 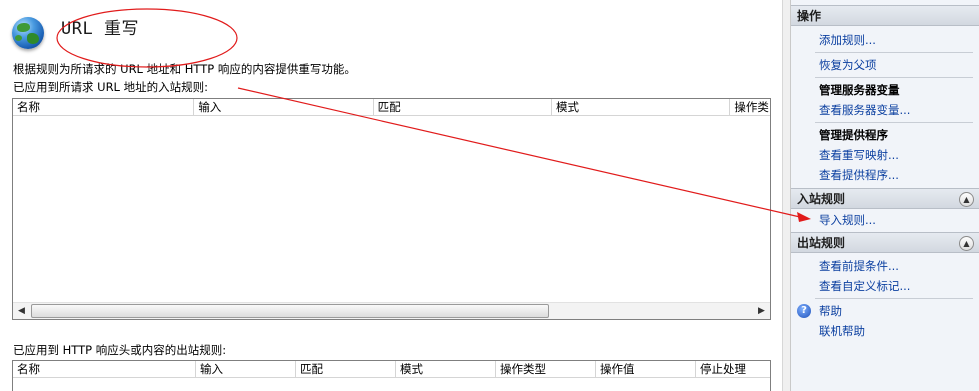 I want to click on outbound-rules-grid: 名称 输入 匹配 模式 操作类型 操作值 停止处理, so click(x=391, y=375).